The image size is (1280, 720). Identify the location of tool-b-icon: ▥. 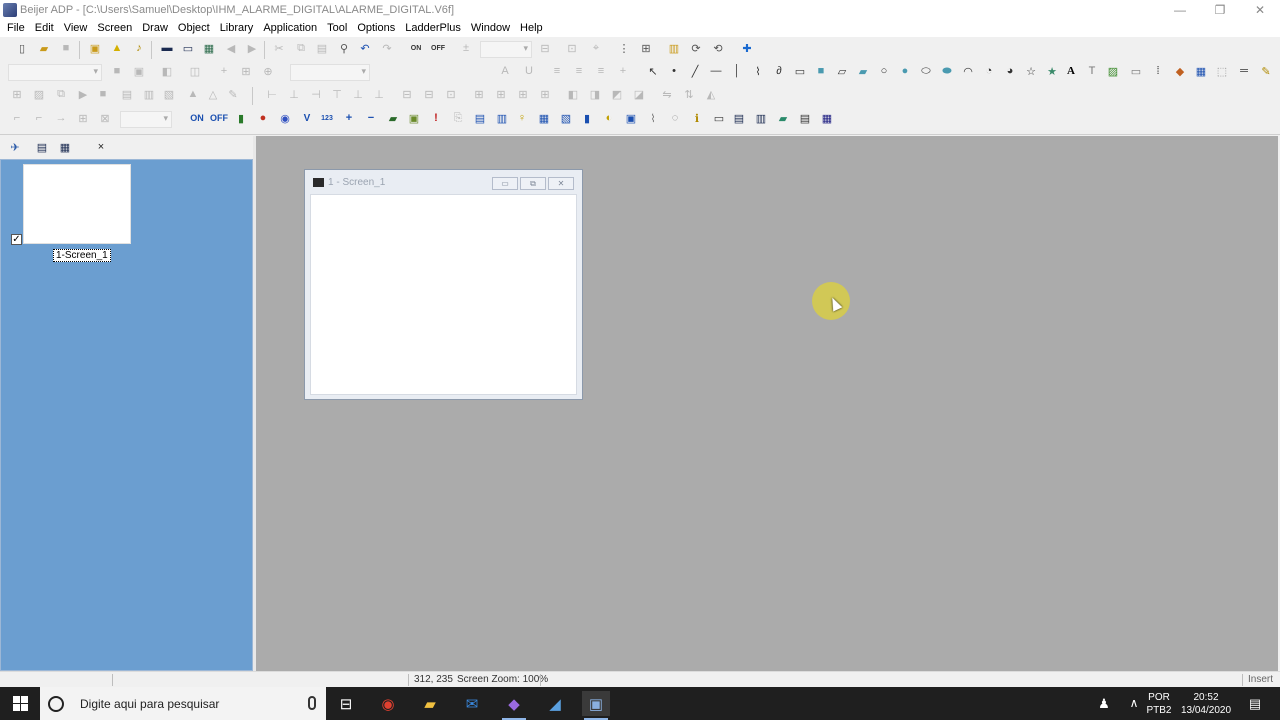
(149, 94).